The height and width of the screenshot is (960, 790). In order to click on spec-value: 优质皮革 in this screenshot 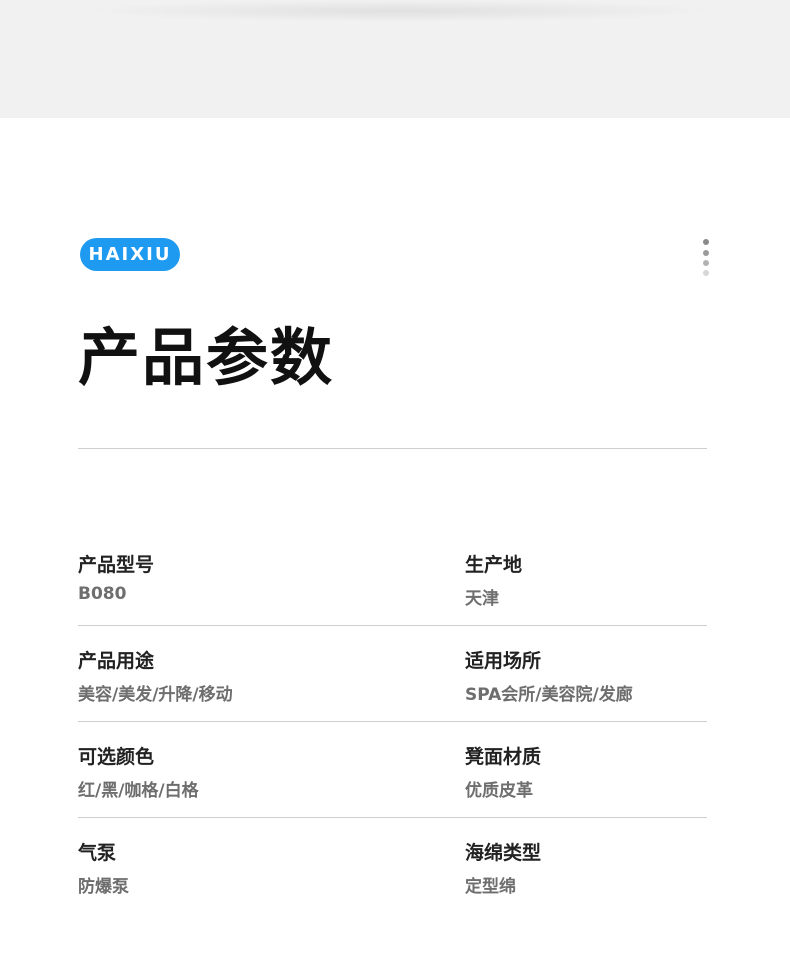, I will do `click(499, 791)`.